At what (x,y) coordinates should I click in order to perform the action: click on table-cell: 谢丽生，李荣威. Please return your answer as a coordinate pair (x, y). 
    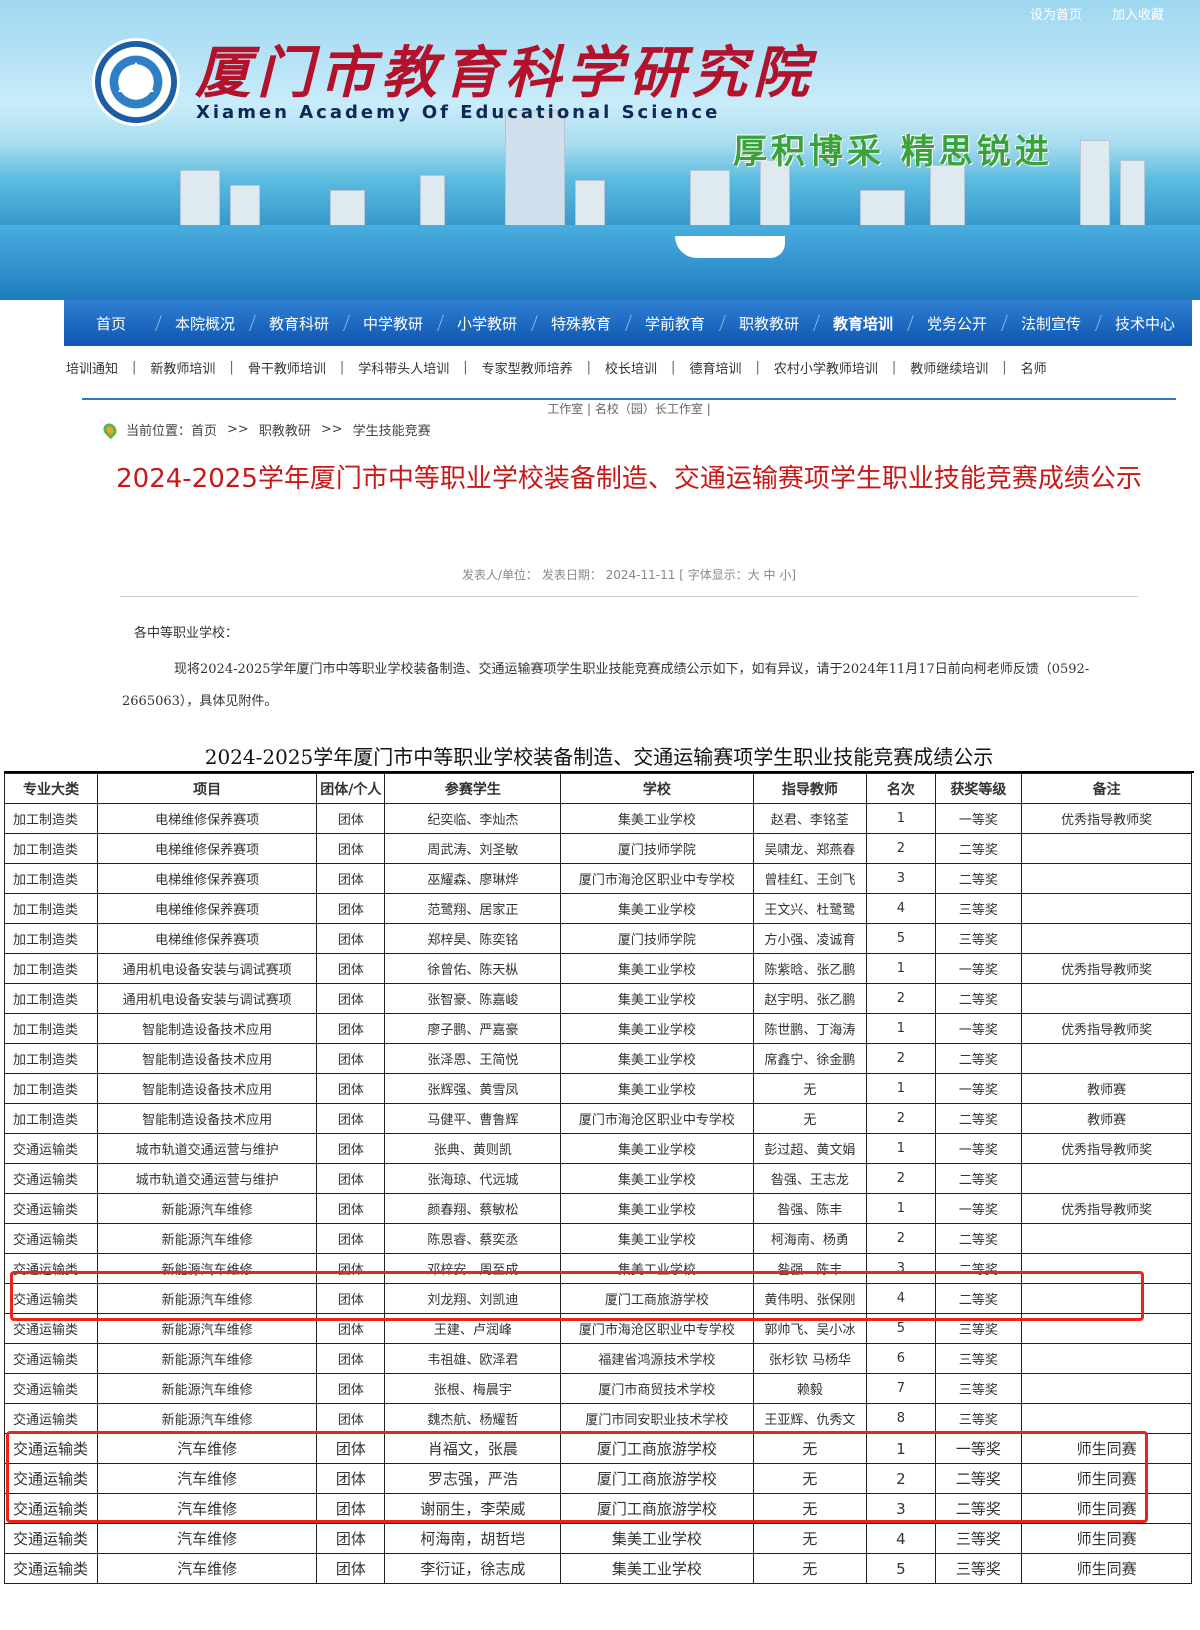
    Looking at the image, I should click on (473, 1508).